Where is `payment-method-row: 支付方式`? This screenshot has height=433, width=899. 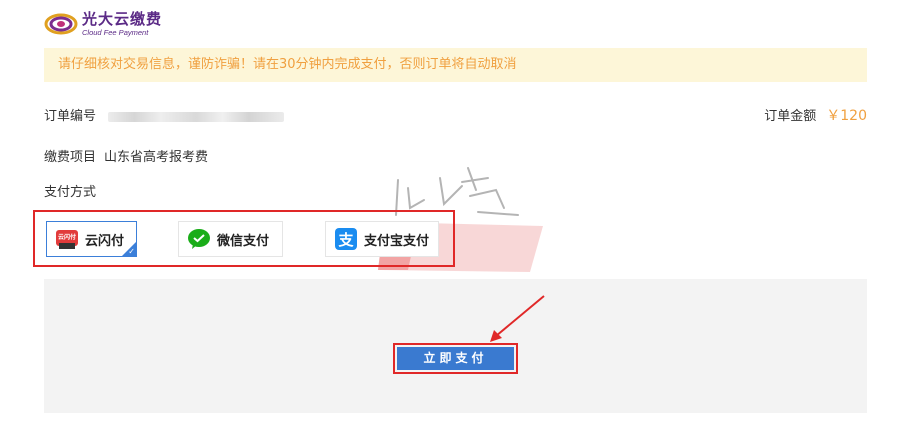 payment-method-row: 支付方式 is located at coordinates (70, 190).